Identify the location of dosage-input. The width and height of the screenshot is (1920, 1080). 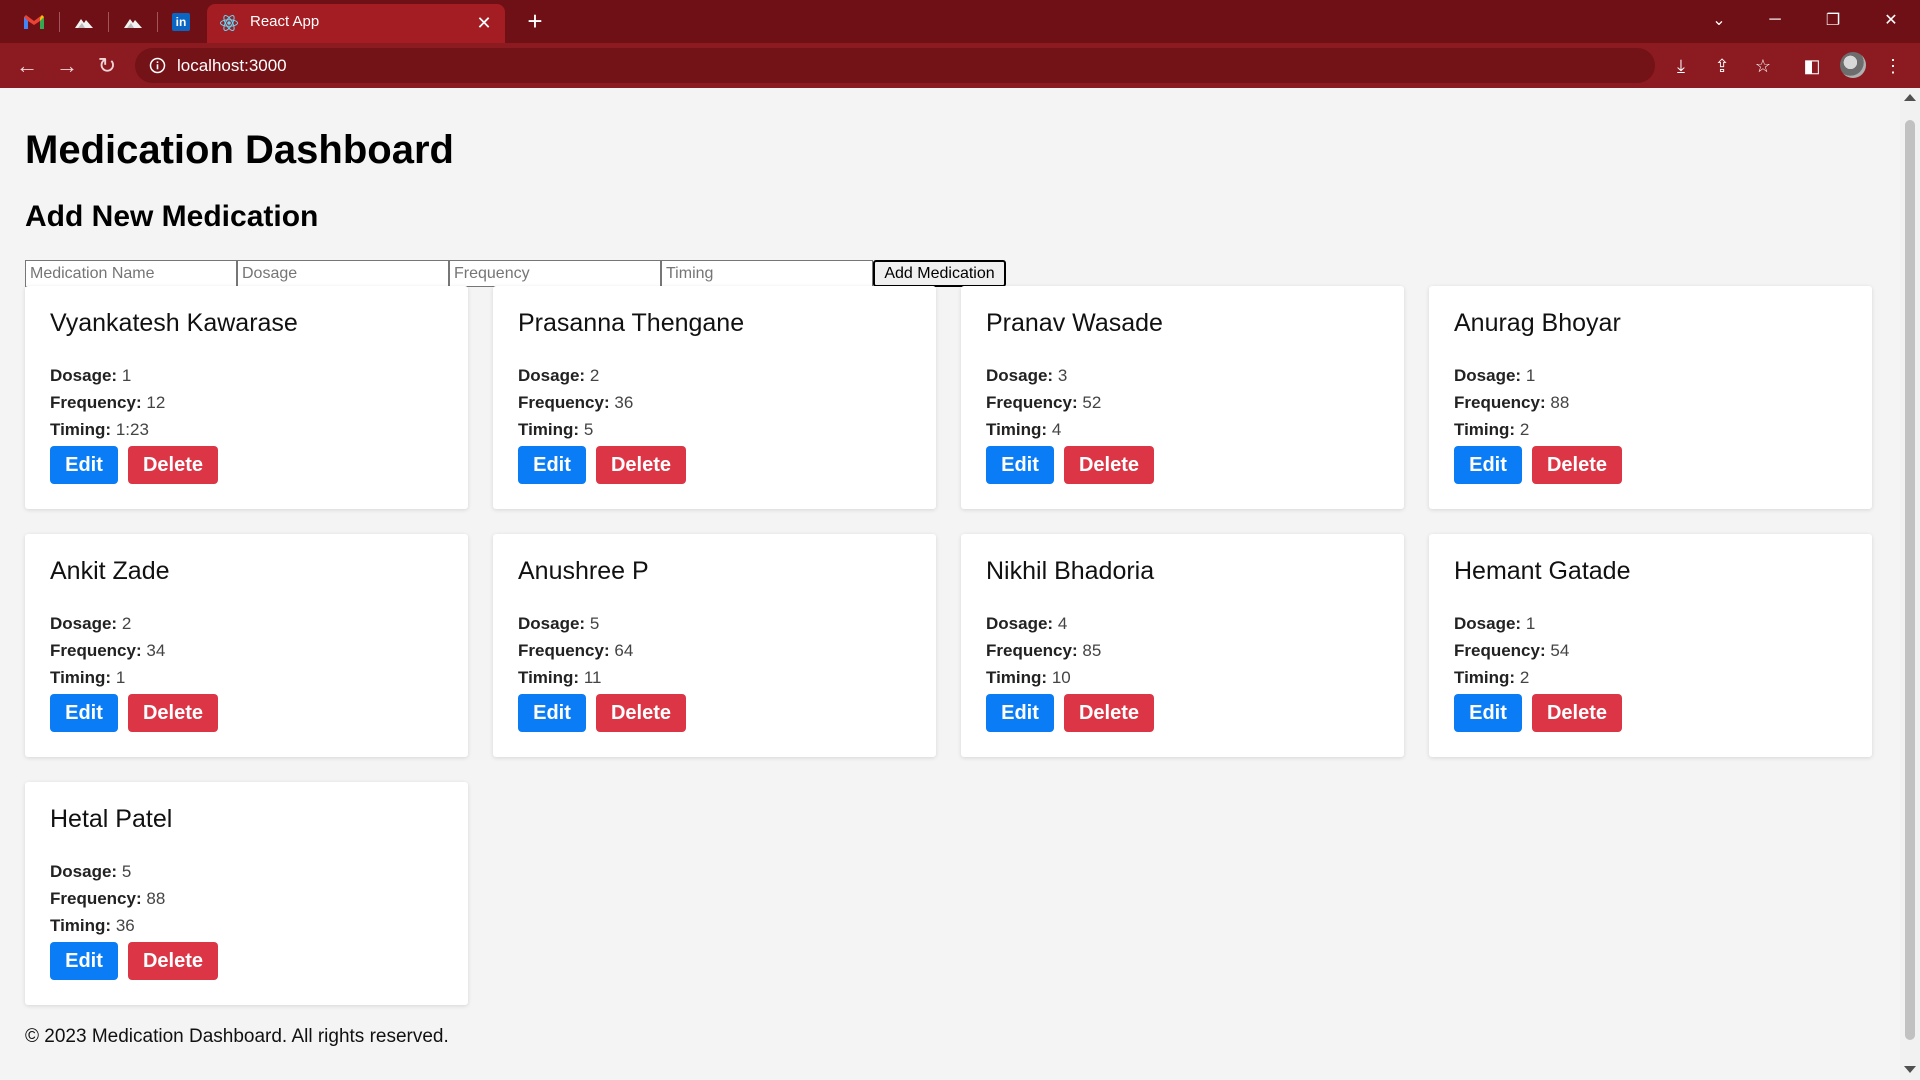
(343, 273).